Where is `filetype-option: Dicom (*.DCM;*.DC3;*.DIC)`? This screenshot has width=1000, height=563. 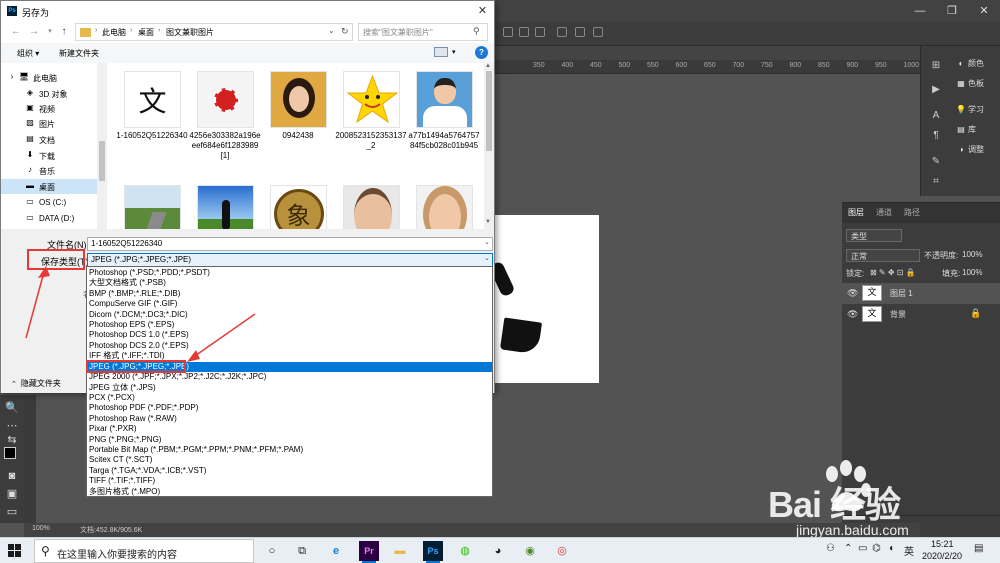 filetype-option: Dicom (*.DCM;*.DC3;*.DIC) is located at coordinates (289, 315).